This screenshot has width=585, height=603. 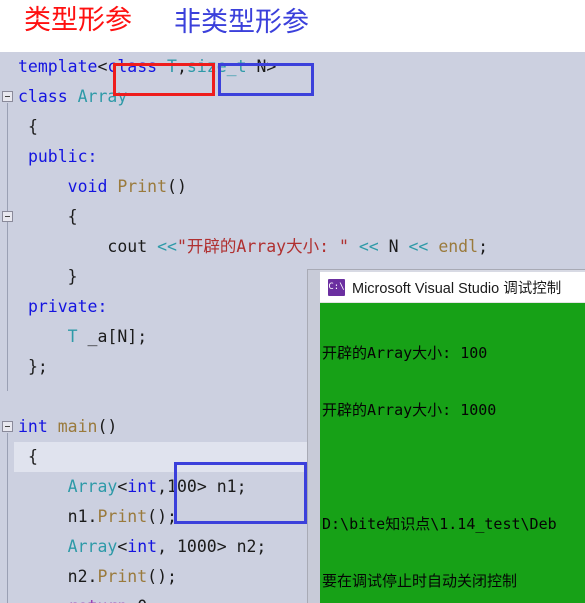 I want to click on console-output-line: 开辟的Array大小: 100, so click(x=405, y=353).